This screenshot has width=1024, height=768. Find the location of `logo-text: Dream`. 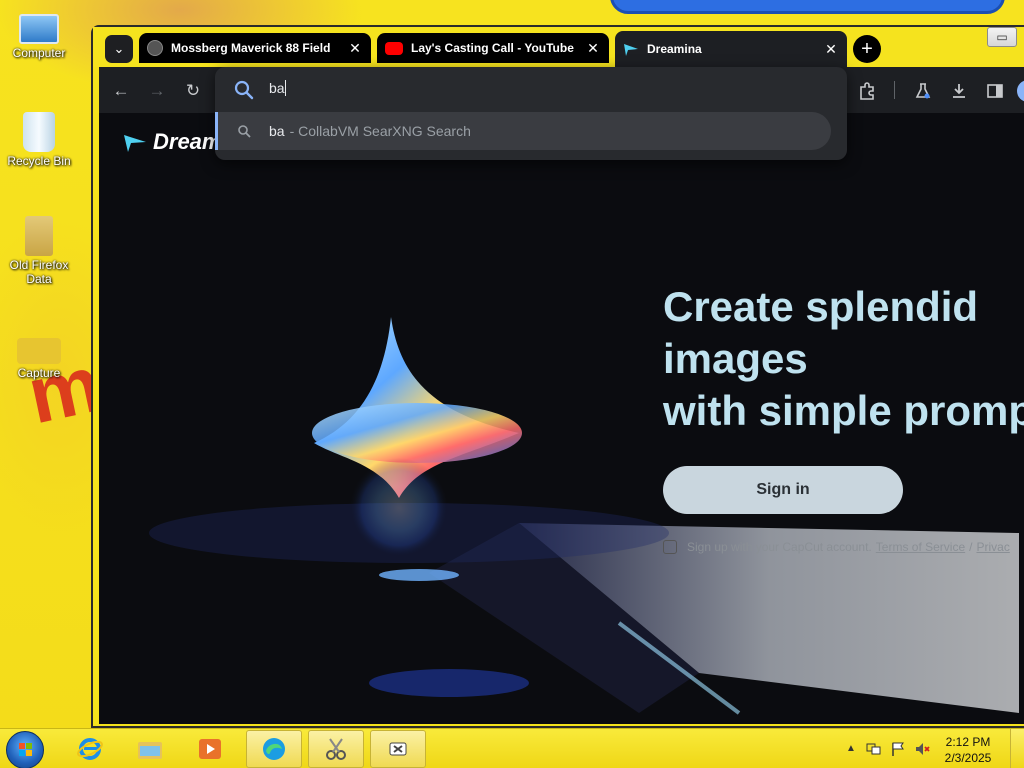

logo-text: Dream is located at coordinates (187, 141).